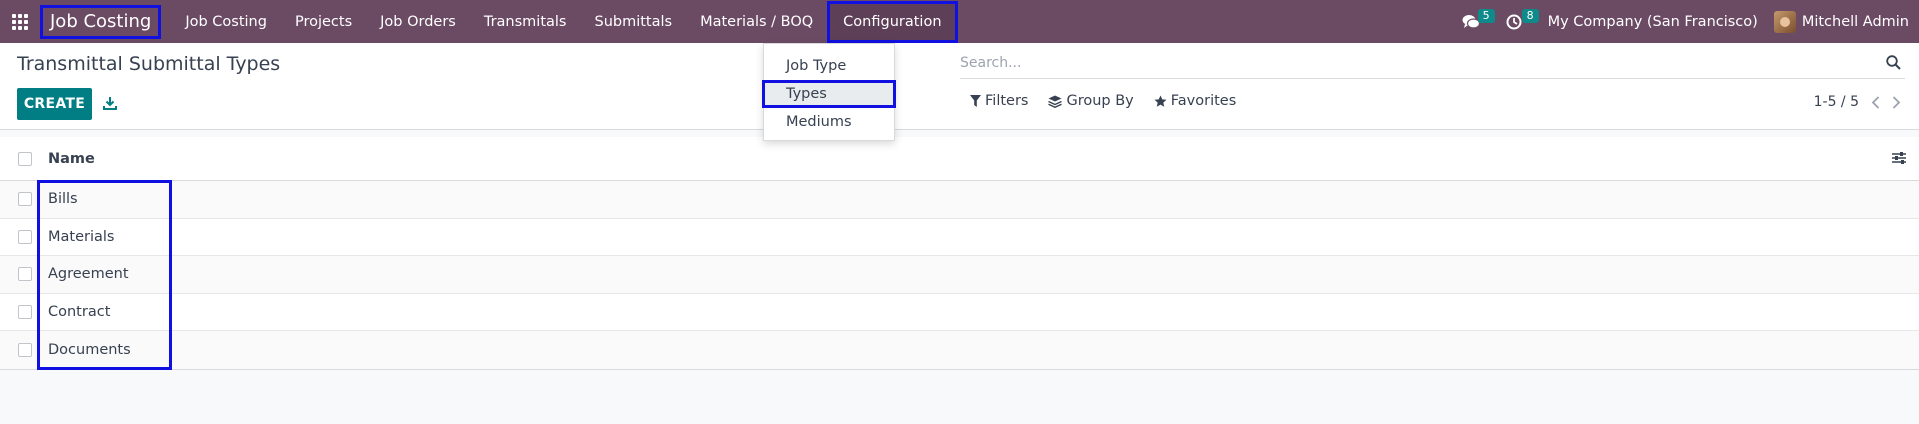 This screenshot has height=424, width=1919. I want to click on messages-button: 5, so click(1474, 21).